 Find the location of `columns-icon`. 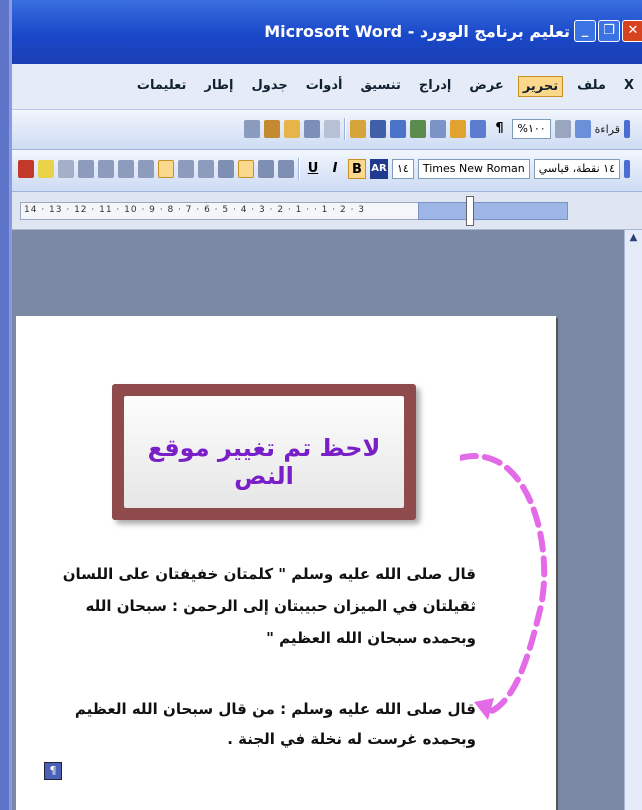

columns-icon is located at coordinates (438, 129).